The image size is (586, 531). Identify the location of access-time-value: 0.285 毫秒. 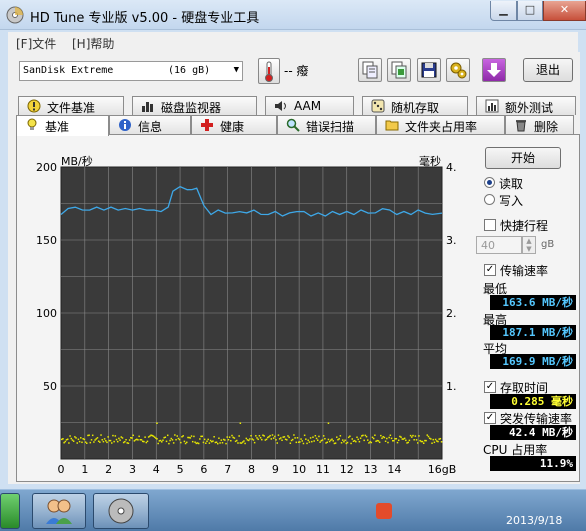
(533, 401).